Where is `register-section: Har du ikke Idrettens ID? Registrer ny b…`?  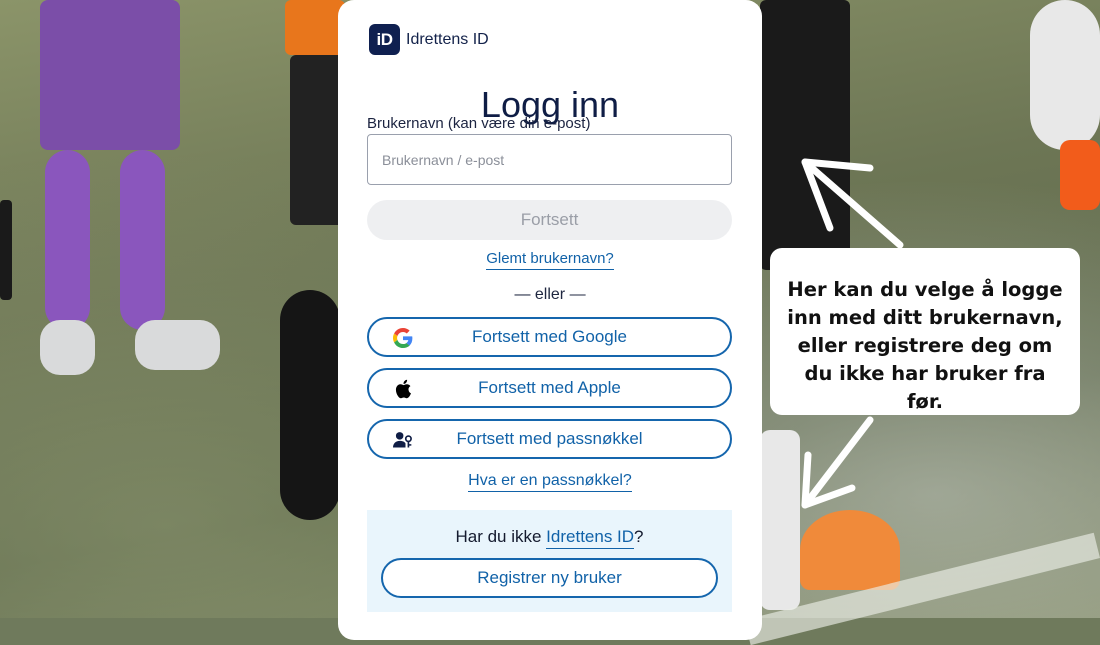 register-section: Har du ikke Idrettens ID? Registrer ny b… is located at coordinates (549, 561).